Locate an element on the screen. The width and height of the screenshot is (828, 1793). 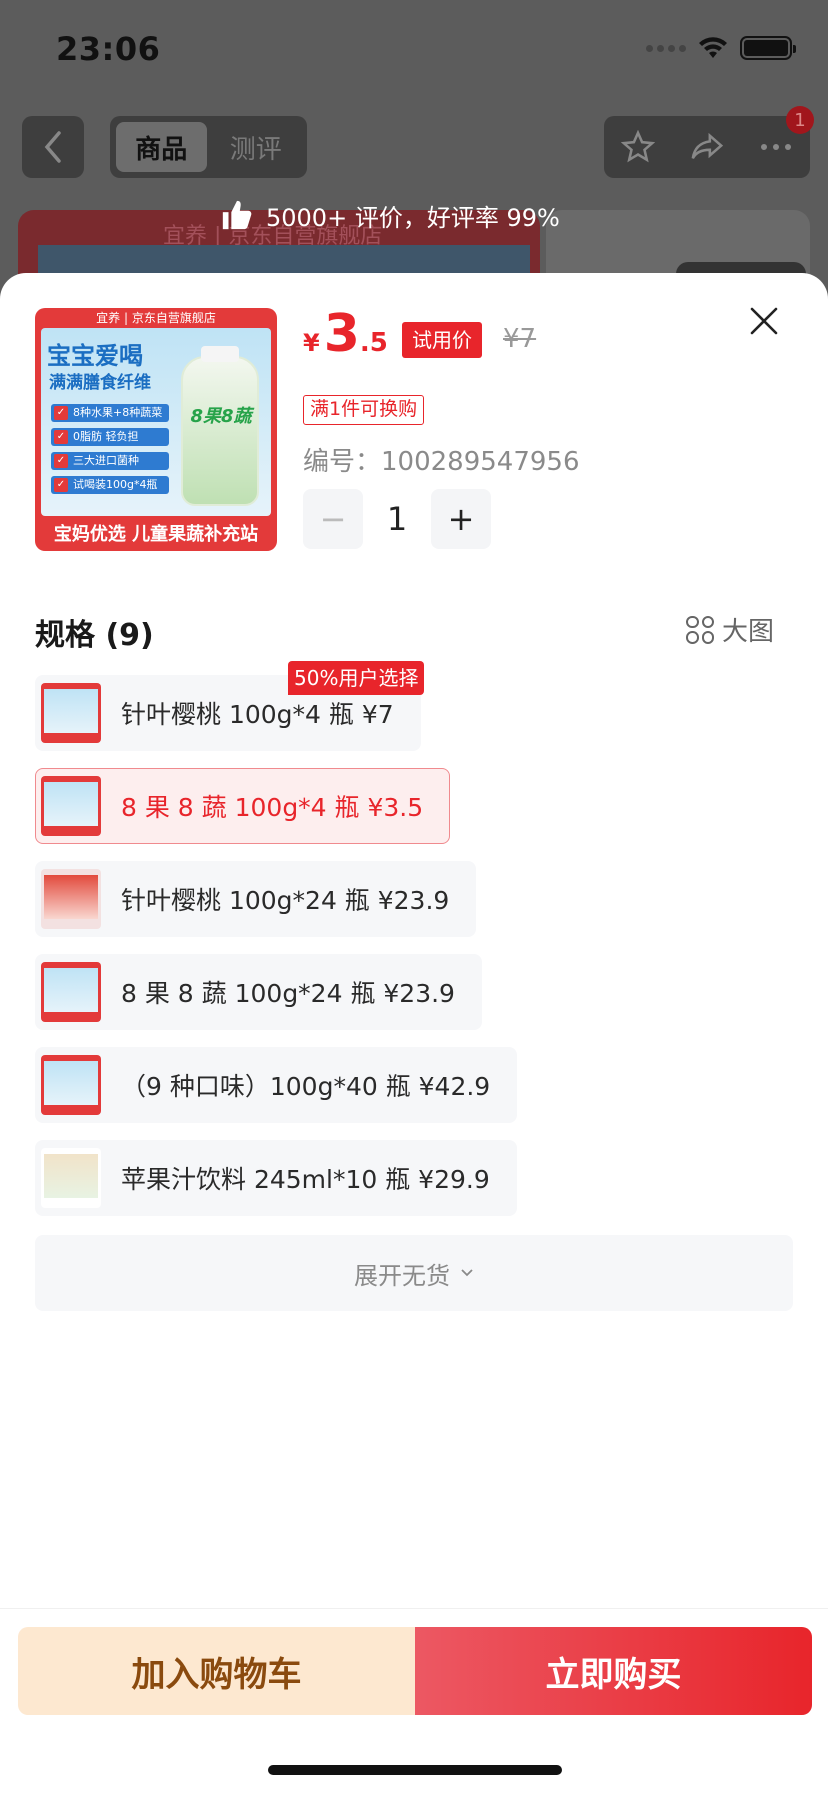
spec-option-label: 苹果汁饮料 245ml*10 瓶 ¥29.9 is located at coordinates (305, 1179).